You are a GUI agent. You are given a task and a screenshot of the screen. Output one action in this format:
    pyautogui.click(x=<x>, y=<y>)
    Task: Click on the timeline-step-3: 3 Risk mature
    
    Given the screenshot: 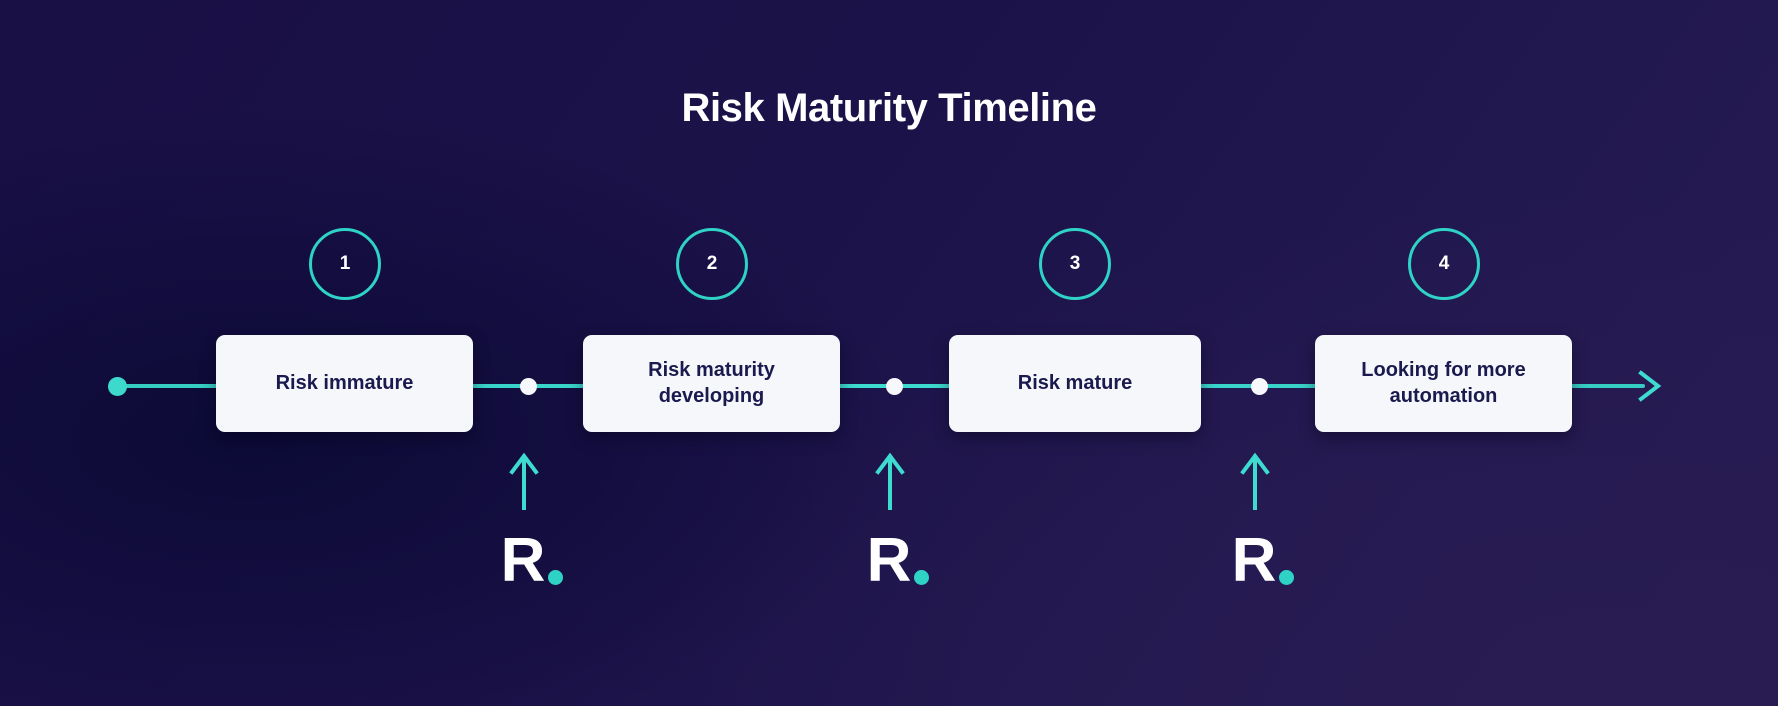 What is the action you would take?
    pyautogui.click(x=1075, y=353)
    